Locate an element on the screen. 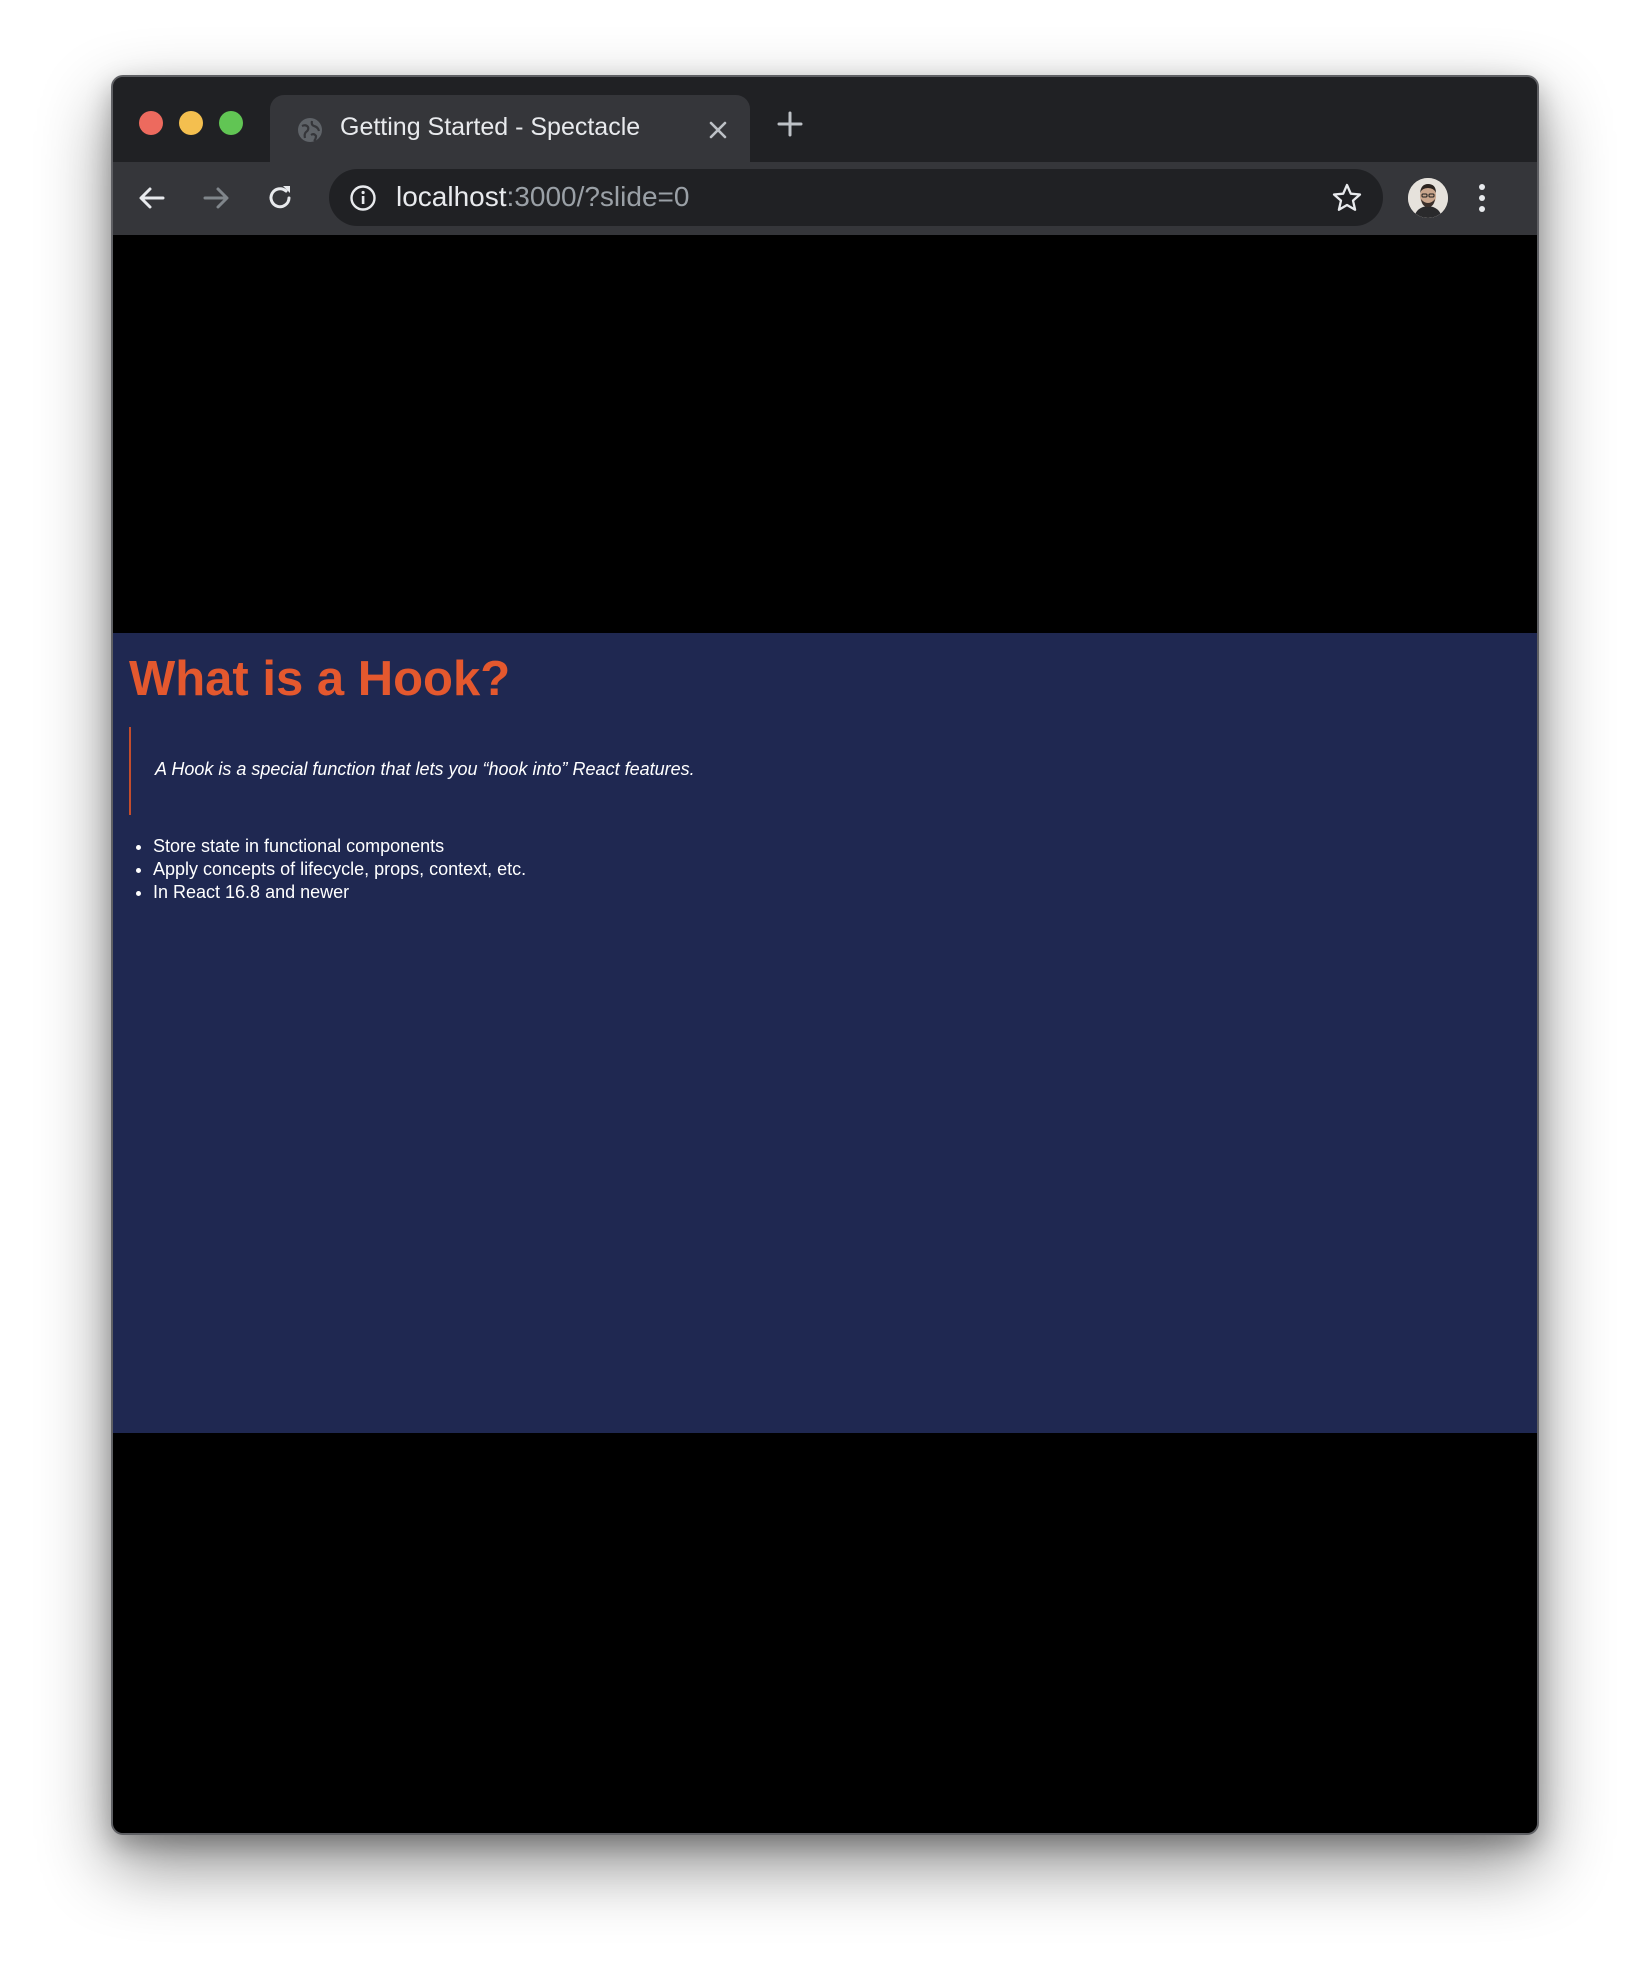 Image resolution: width=1648 pixels, height=1978 pixels. close-icon is located at coordinates (718, 130).